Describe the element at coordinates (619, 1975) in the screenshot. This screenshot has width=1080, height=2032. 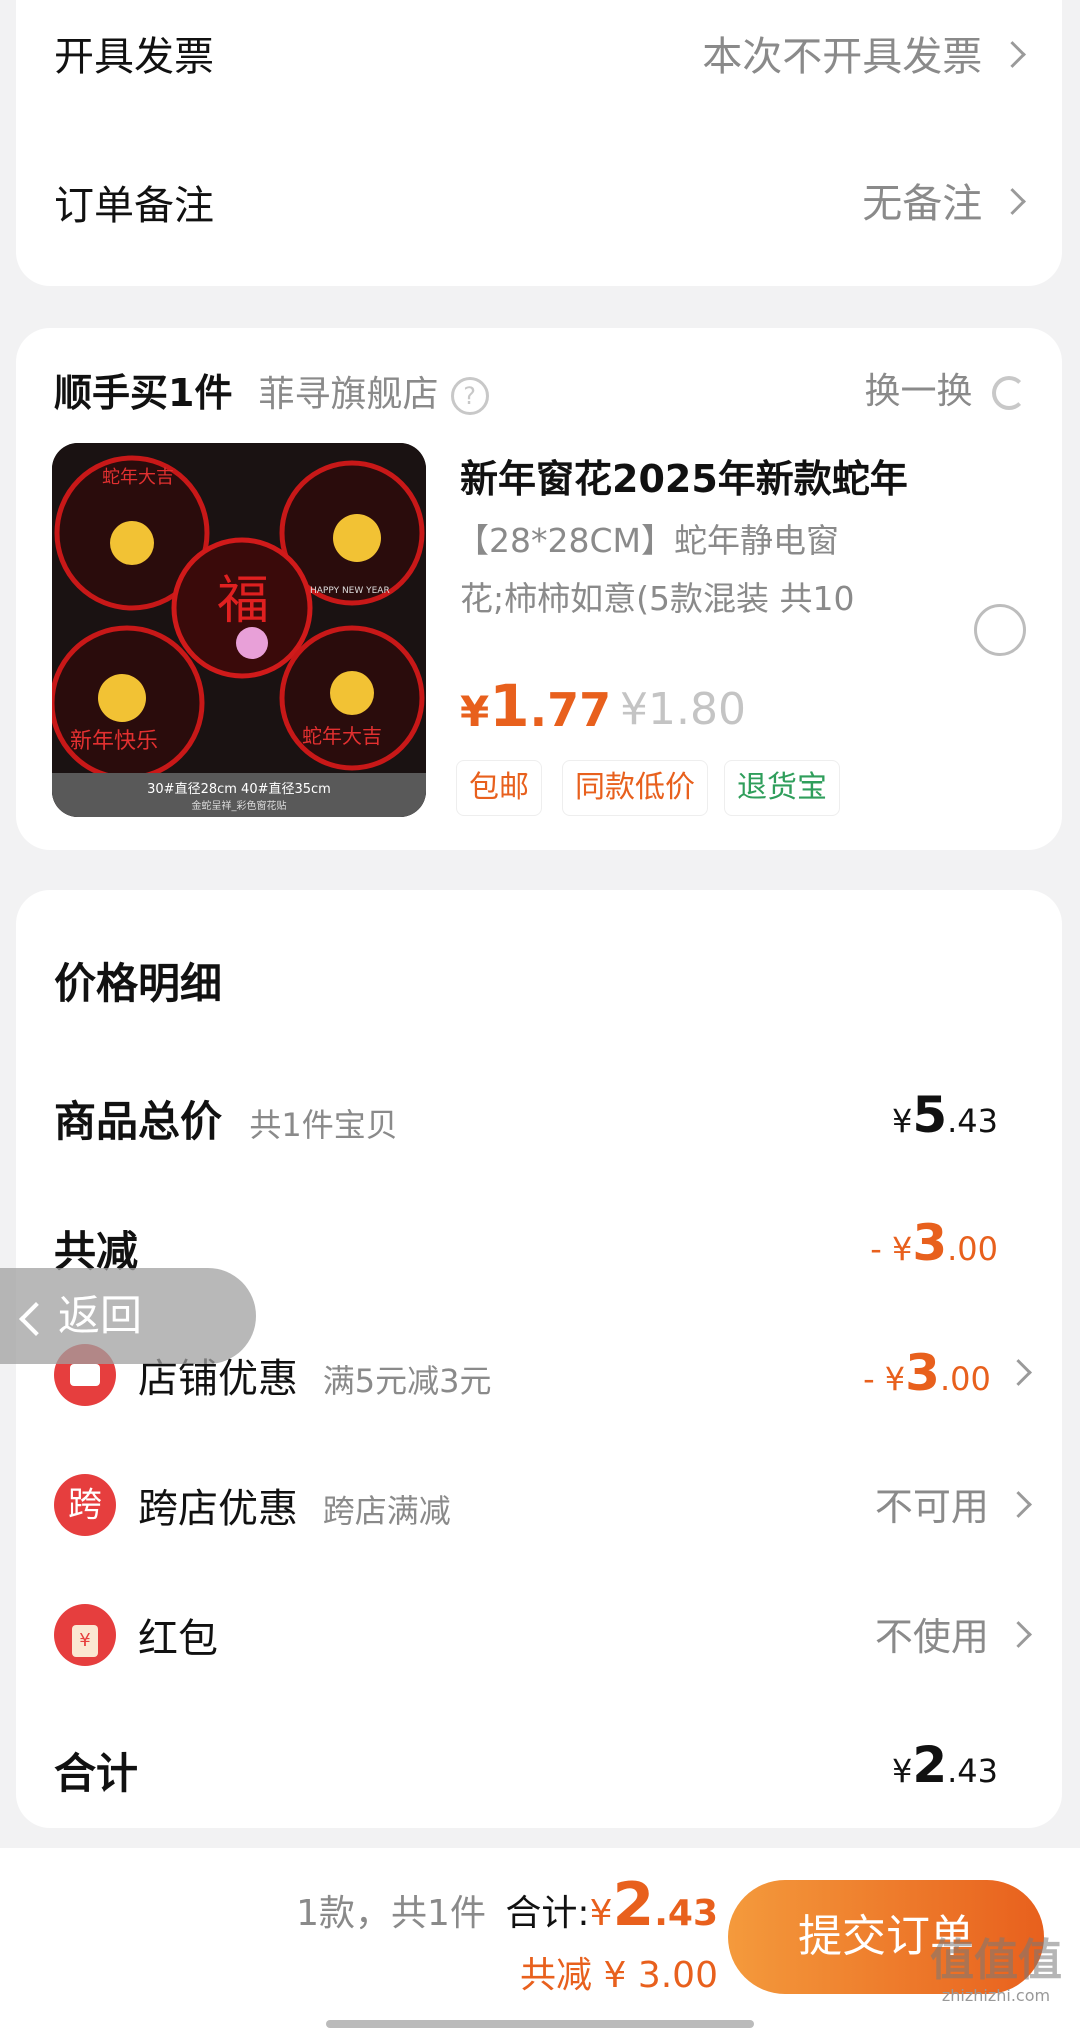
I see `footer-saved: 共减 ¥ 3.00` at that location.